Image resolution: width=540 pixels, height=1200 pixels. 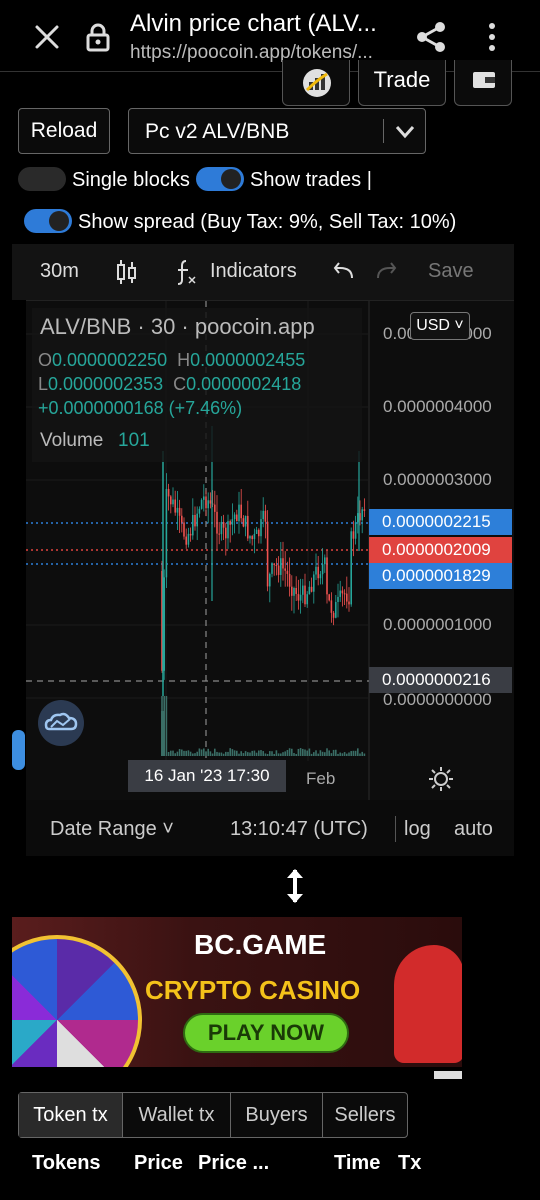 What do you see at coordinates (98, 37) in the screenshot?
I see `lock-icon` at bounding box center [98, 37].